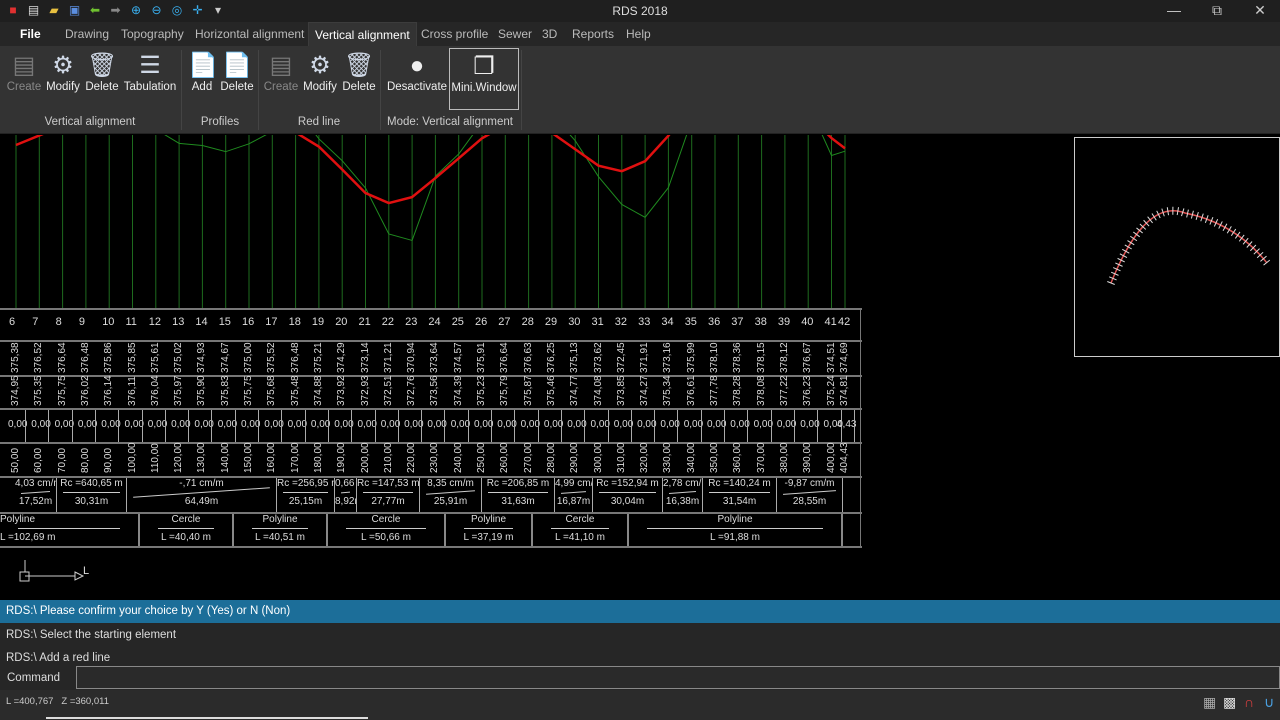 The height and width of the screenshot is (720, 1280). What do you see at coordinates (1217, 10) in the screenshot?
I see `restore-button: ⧉` at bounding box center [1217, 10].